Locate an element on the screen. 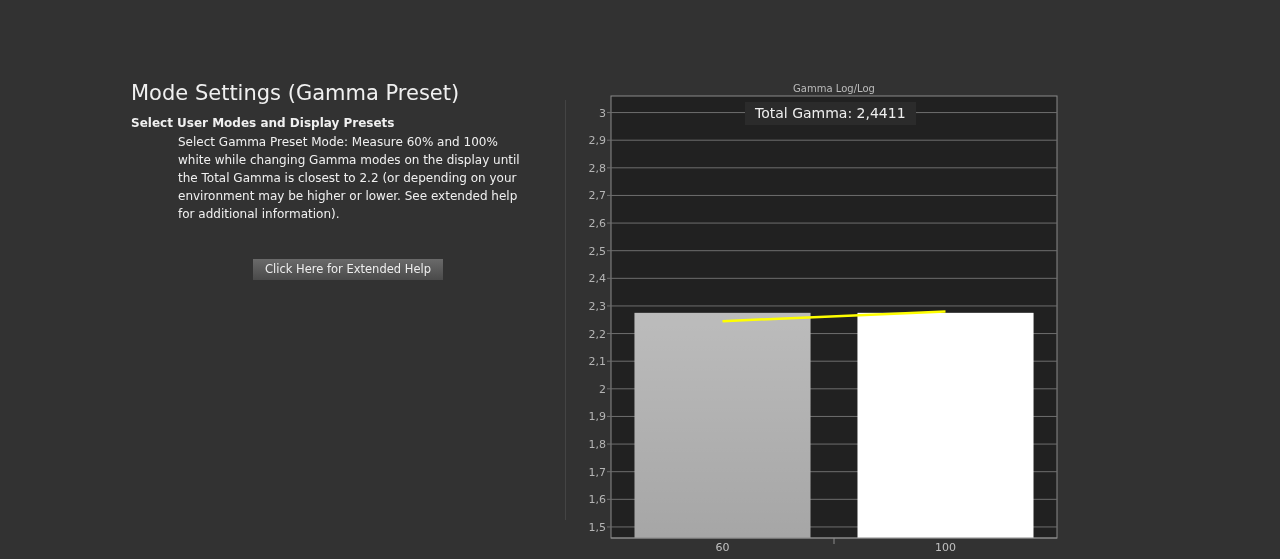 Image resolution: width=1280 pixels, height=559 pixels. description: Select Gamma Preset Mode: Measure 60% and 100% white while changing Gamma modes on the display until the Total Gamma is closest to 2.2 (or depending on your environment may be higher or lower. See extended help for additional information). is located at coordinates (349, 178).